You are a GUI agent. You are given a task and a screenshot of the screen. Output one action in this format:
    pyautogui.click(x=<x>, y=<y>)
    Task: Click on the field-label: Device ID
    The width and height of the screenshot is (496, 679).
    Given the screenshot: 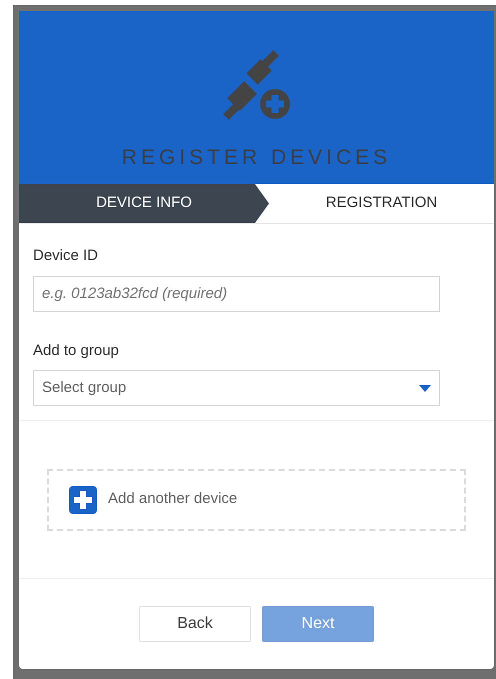 What is the action you would take?
    pyautogui.click(x=66, y=256)
    